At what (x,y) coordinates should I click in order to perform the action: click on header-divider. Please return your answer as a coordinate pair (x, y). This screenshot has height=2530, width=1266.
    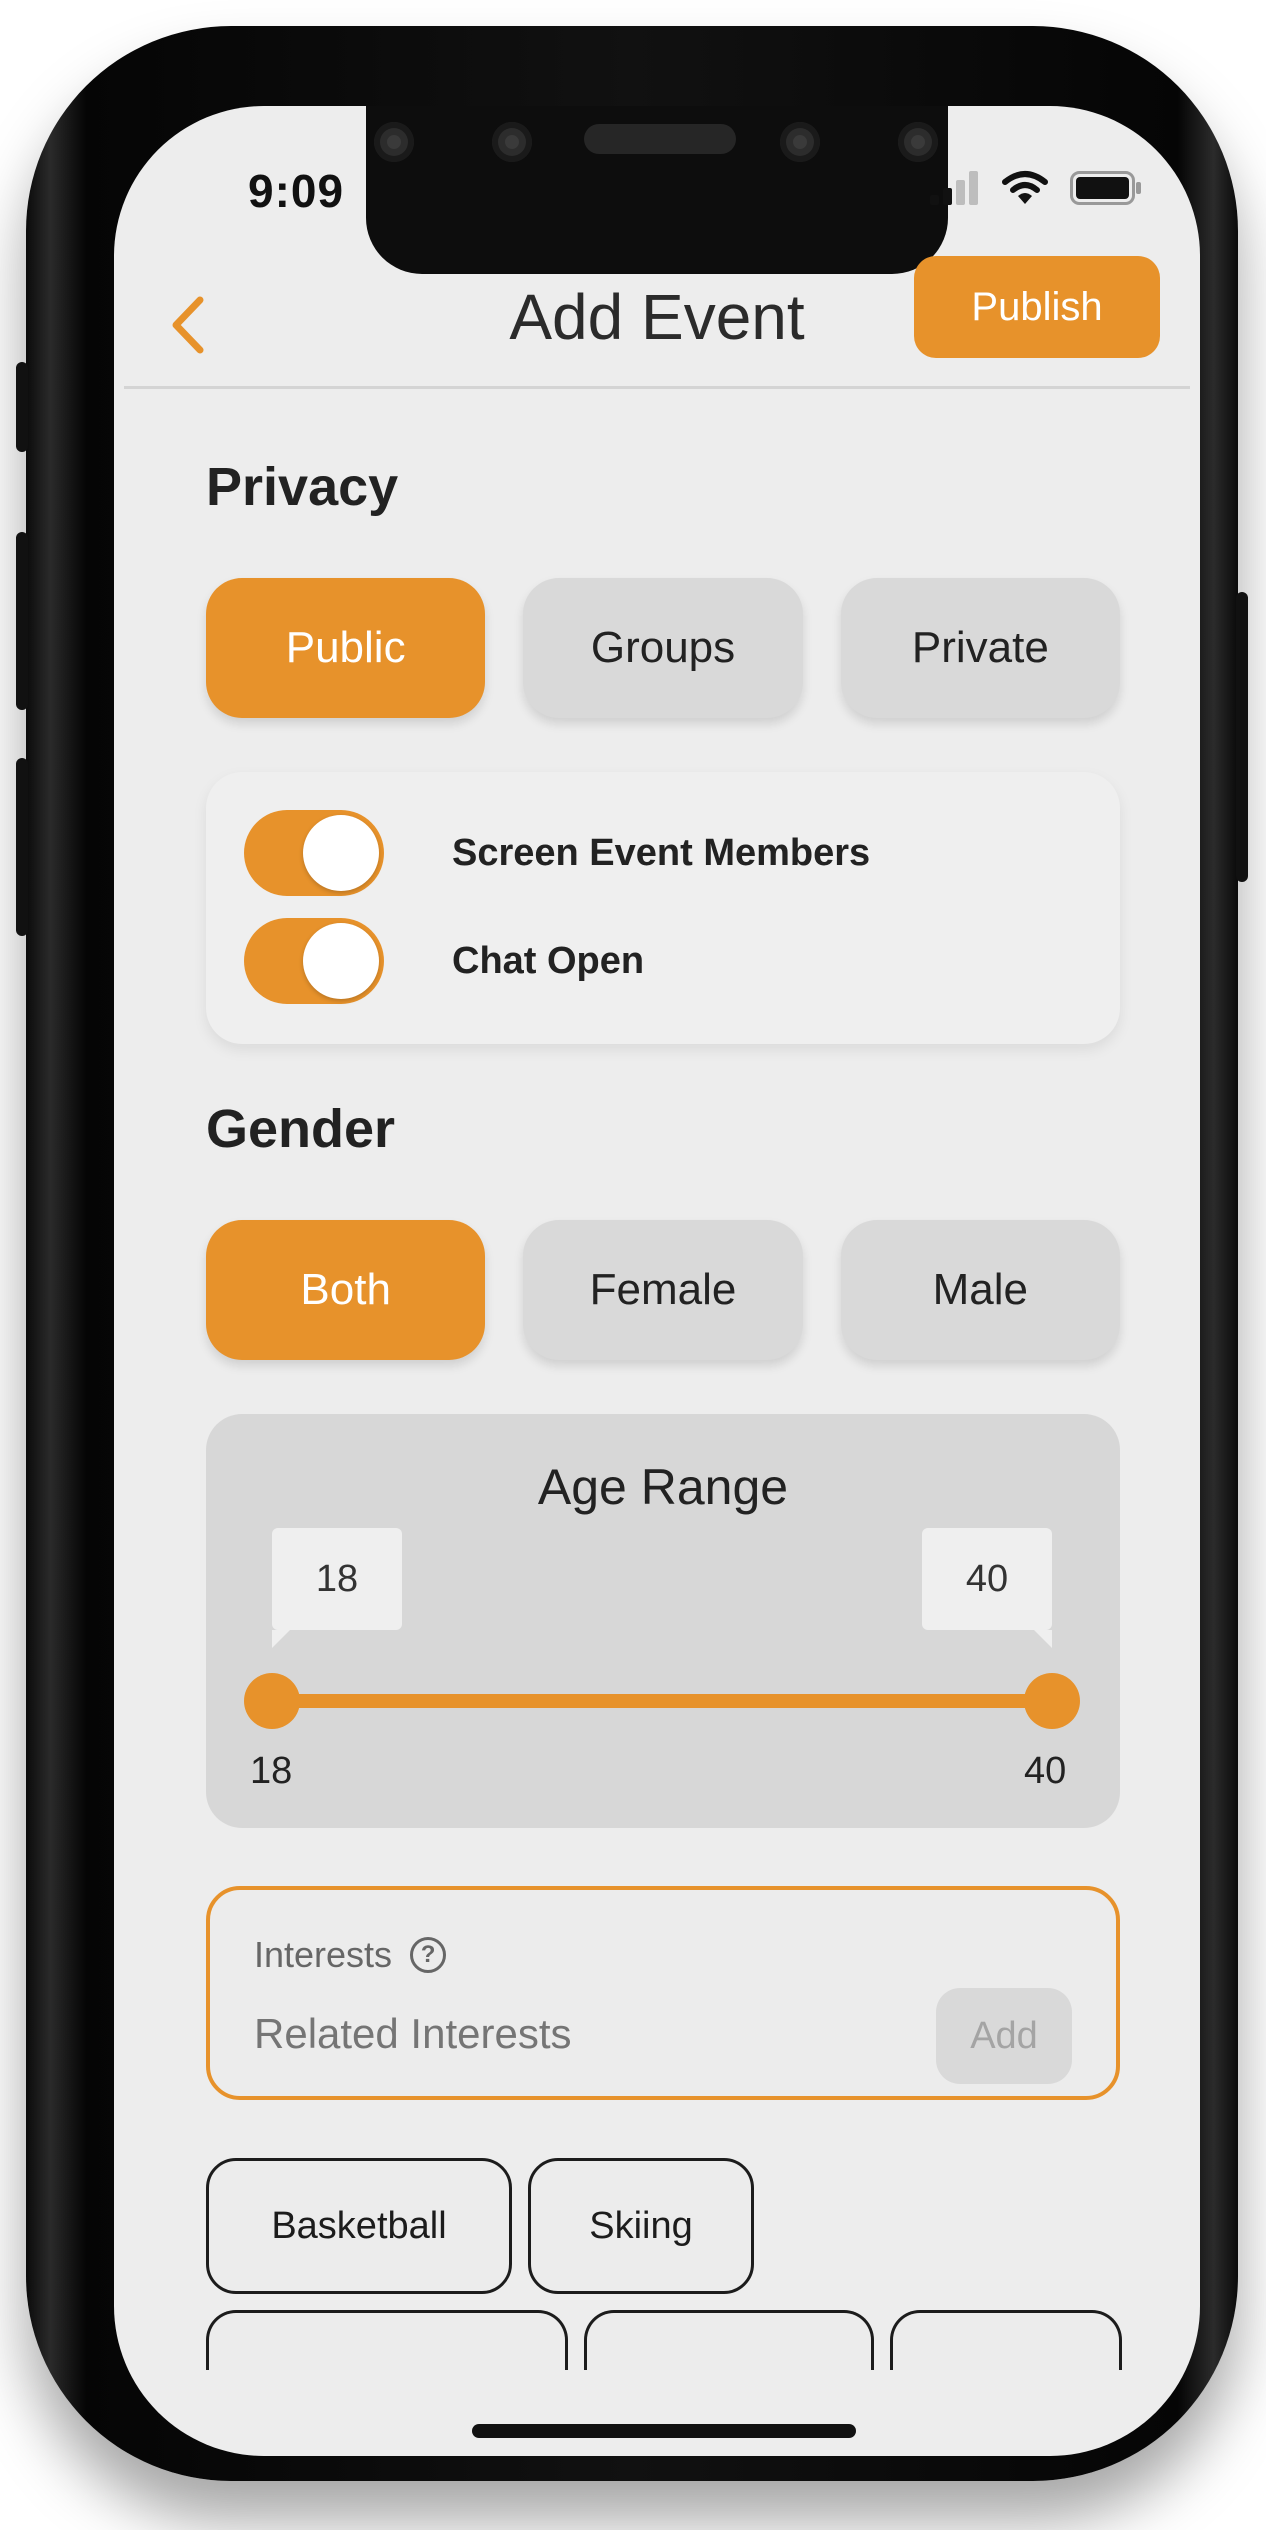
    Looking at the image, I should click on (657, 387).